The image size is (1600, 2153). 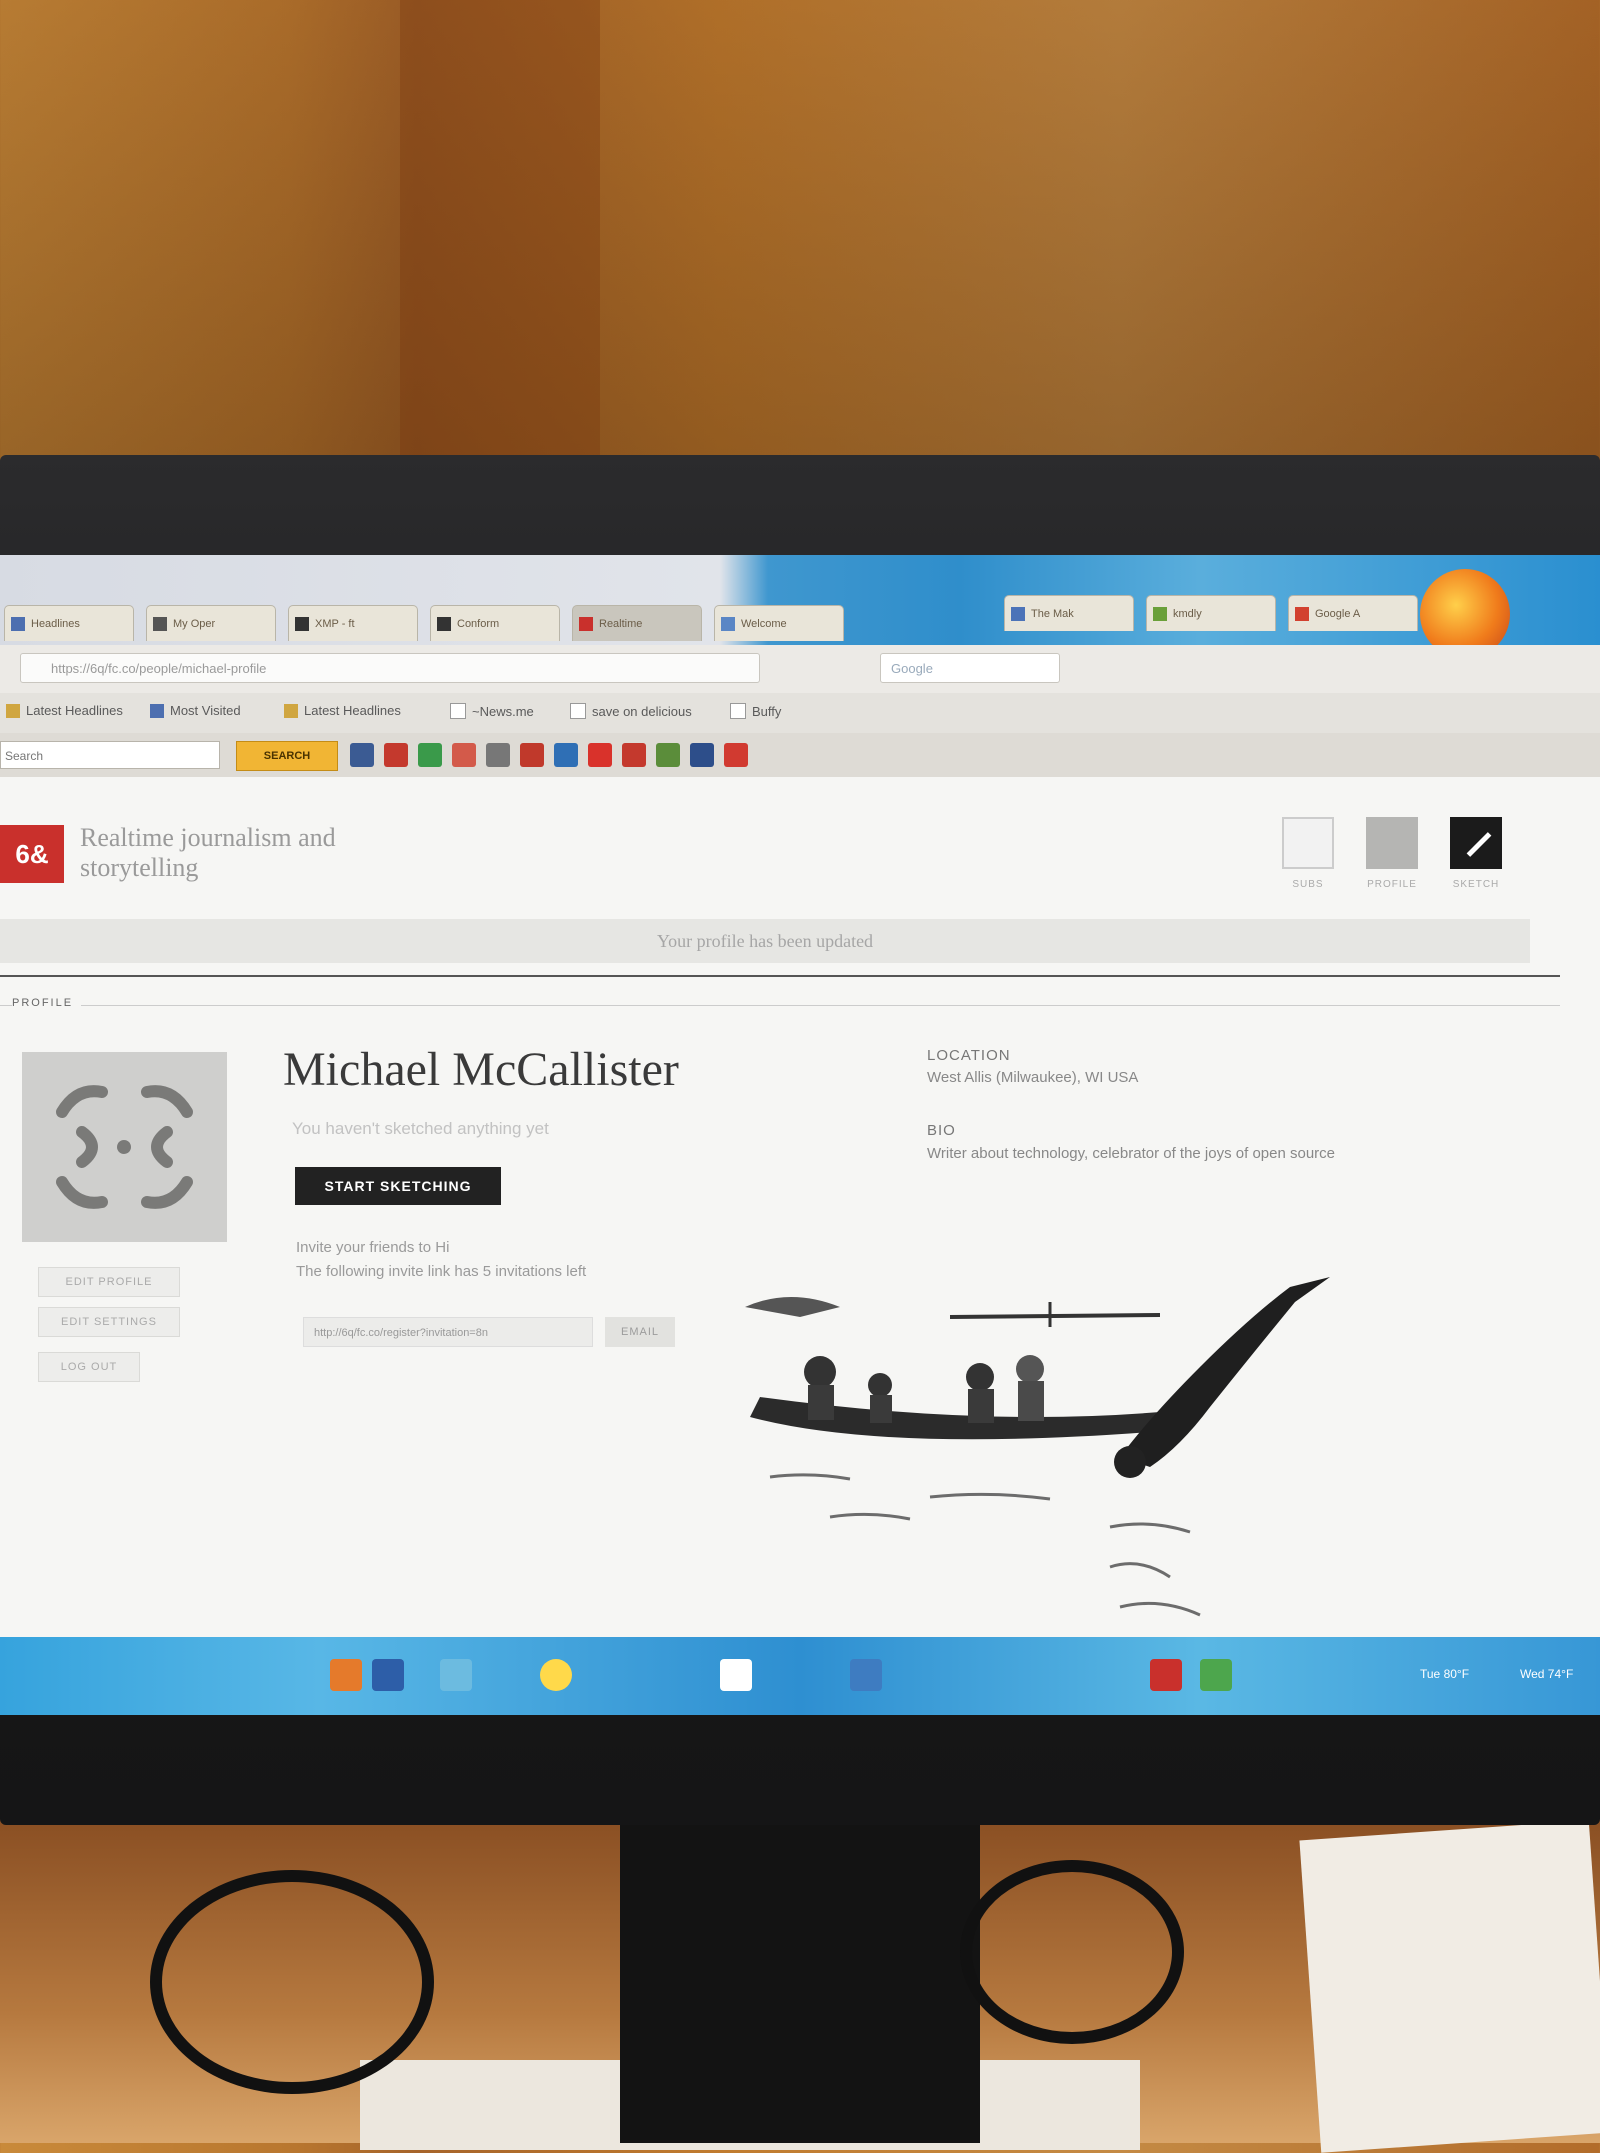 I want to click on bookmark-icon, so click(x=157, y=710).